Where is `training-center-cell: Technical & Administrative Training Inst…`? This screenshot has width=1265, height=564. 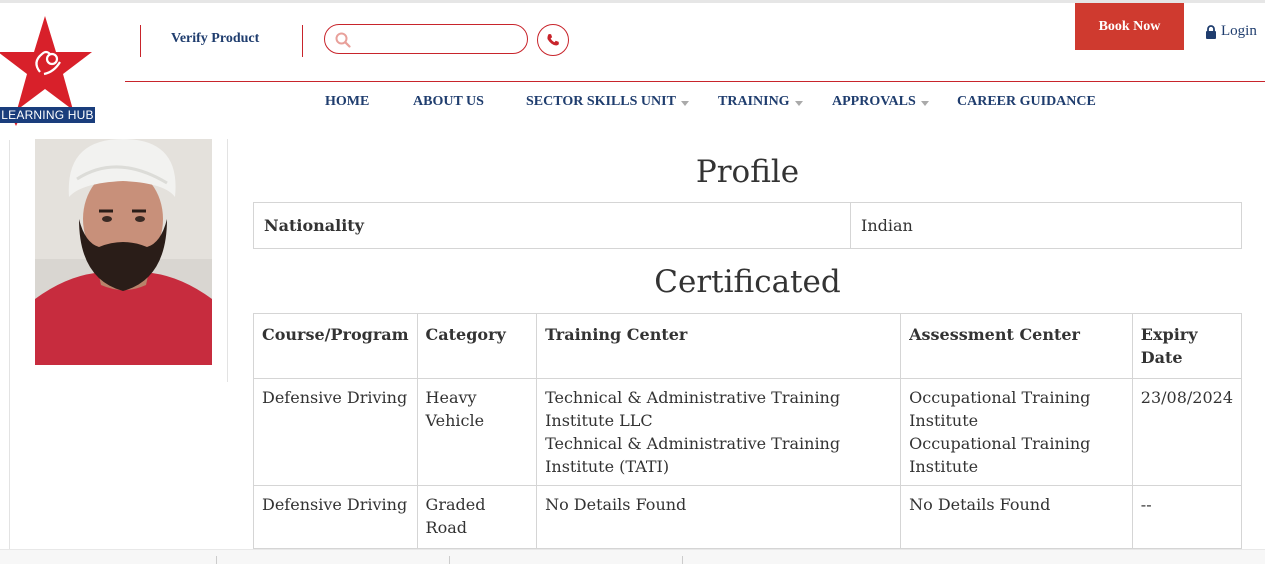 training-center-cell: Technical & Administrative Training Inst… is located at coordinates (719, 432).